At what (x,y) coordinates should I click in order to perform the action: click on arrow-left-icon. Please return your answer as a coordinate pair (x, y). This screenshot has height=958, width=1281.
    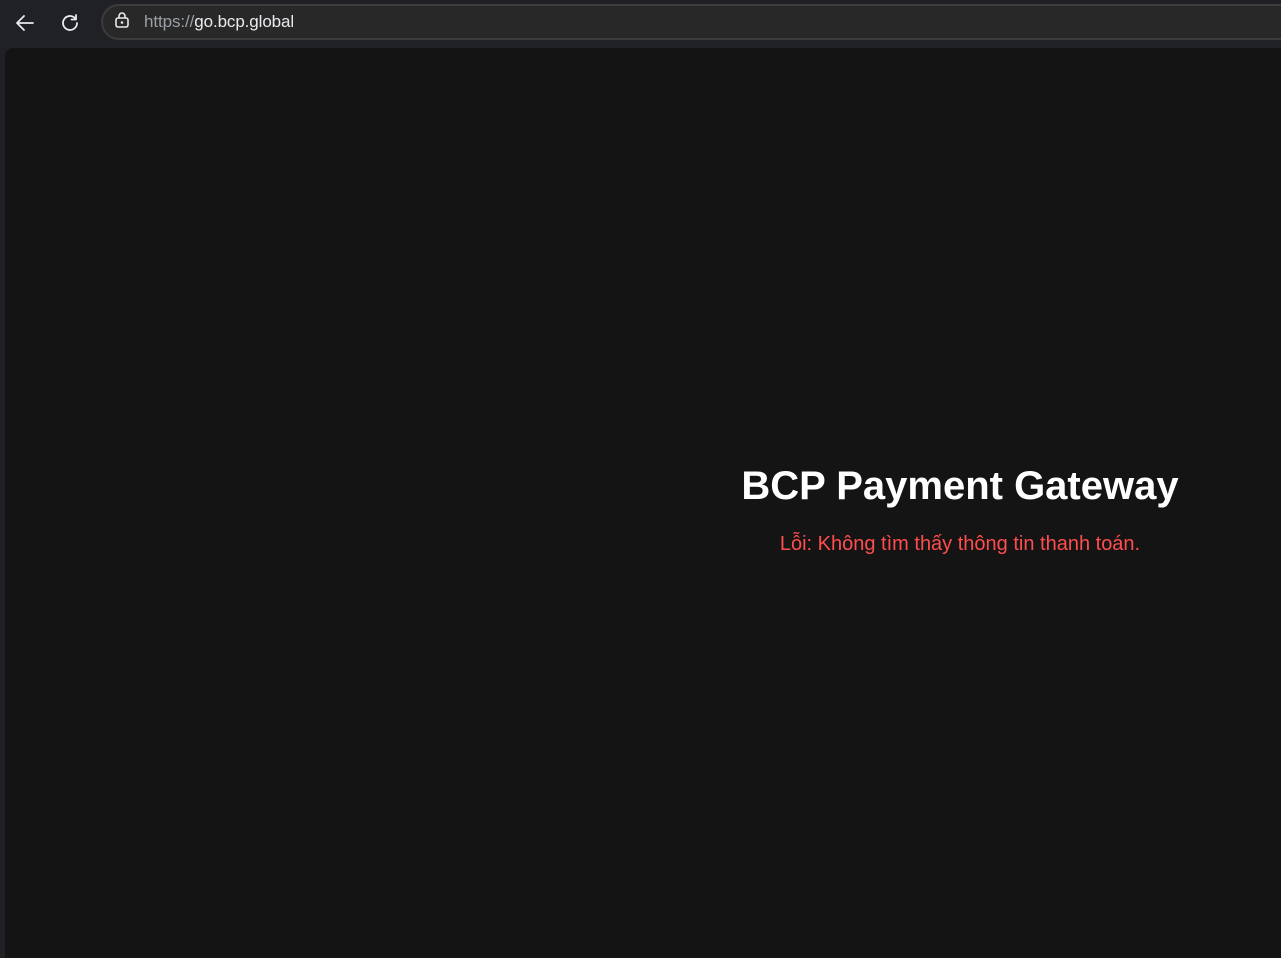
    Looking at the image, I should click on (25, 23).